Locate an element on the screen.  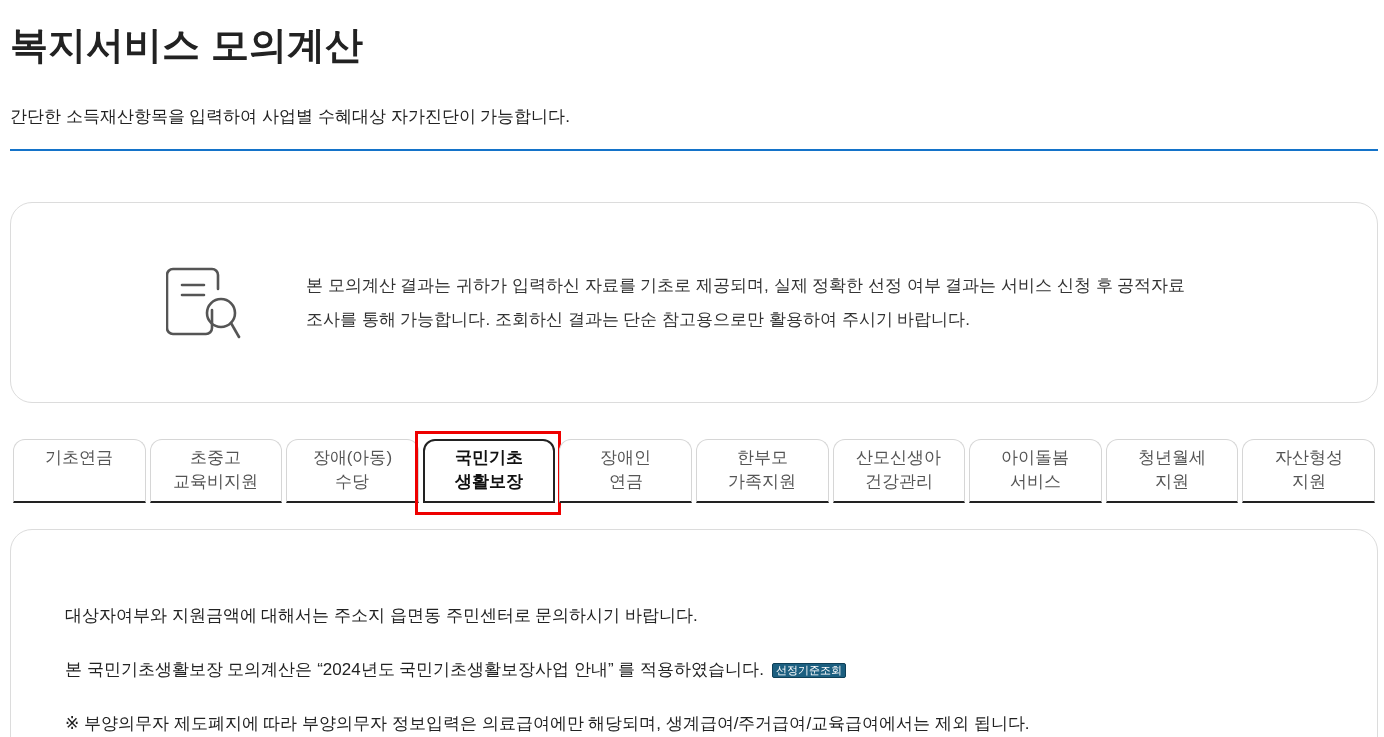
notice-text: 본 모의계산 결과는 귀하가 입력하신 자료를 기초로 제공되며, 실제 정확한 선정 여부 결과는 서비스 신청 후 공적자료 조사를 통해 가능합니다. 조회하신 결과는 단순 참고용으로만 활용하여 주시기 바랍니다. is located at coordinates (746, 302).